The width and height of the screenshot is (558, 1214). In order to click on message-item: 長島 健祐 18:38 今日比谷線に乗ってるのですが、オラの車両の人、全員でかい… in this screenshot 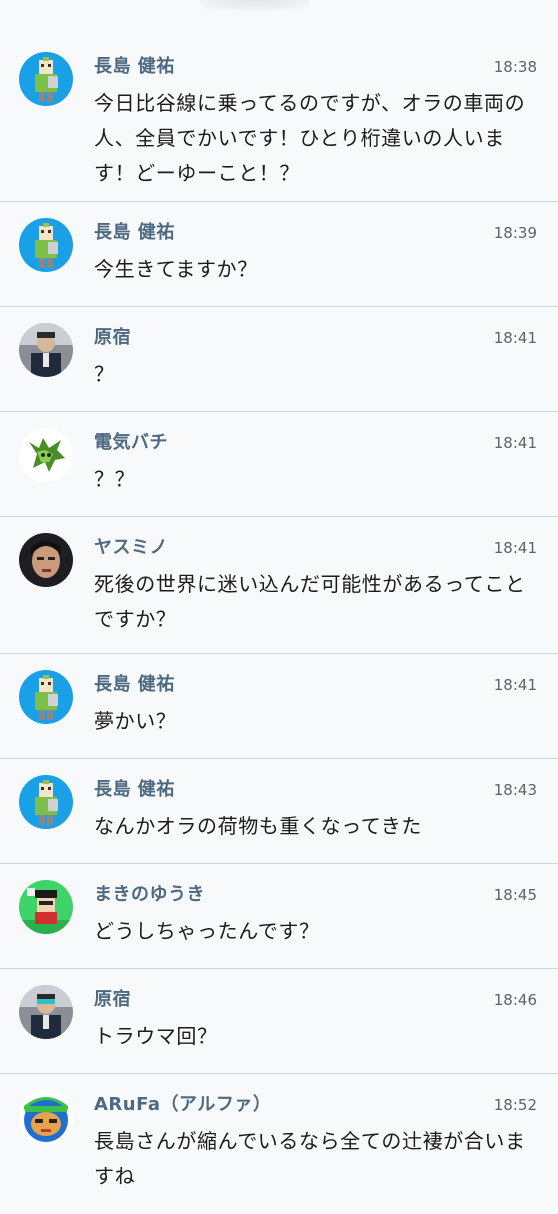, I will do `click(279, 119)`.